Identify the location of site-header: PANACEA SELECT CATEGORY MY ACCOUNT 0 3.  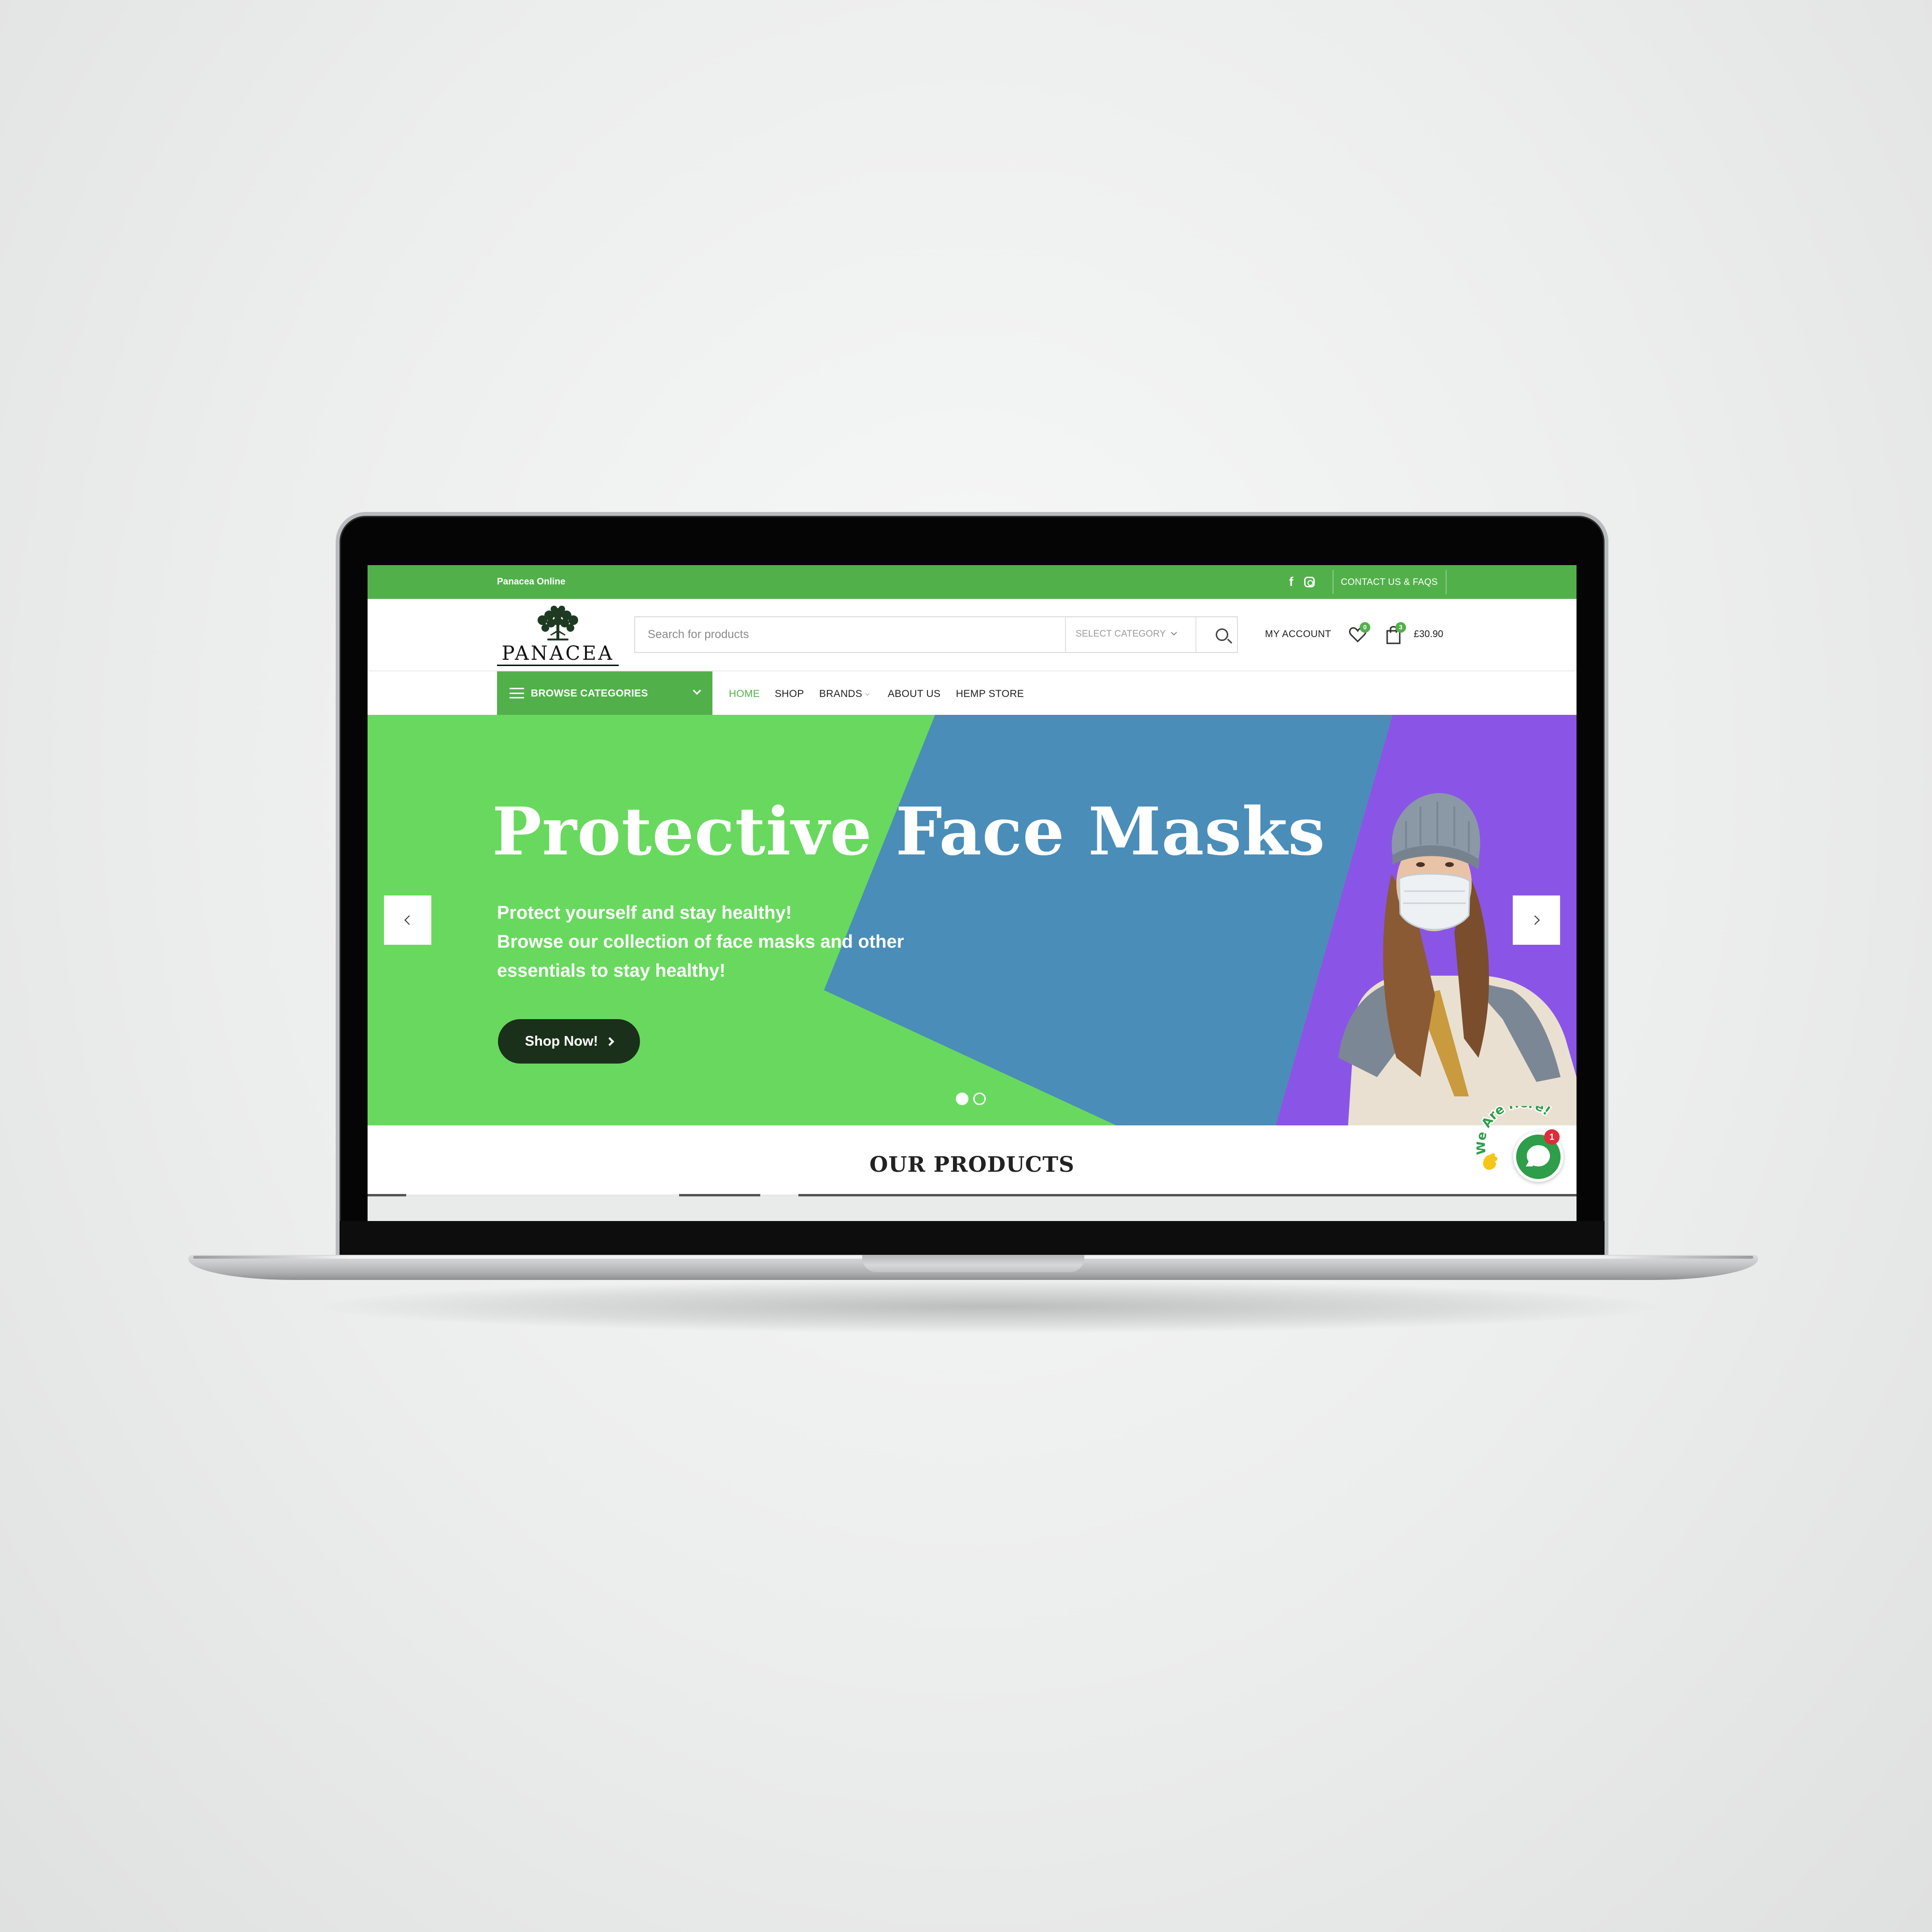
(972, 635).